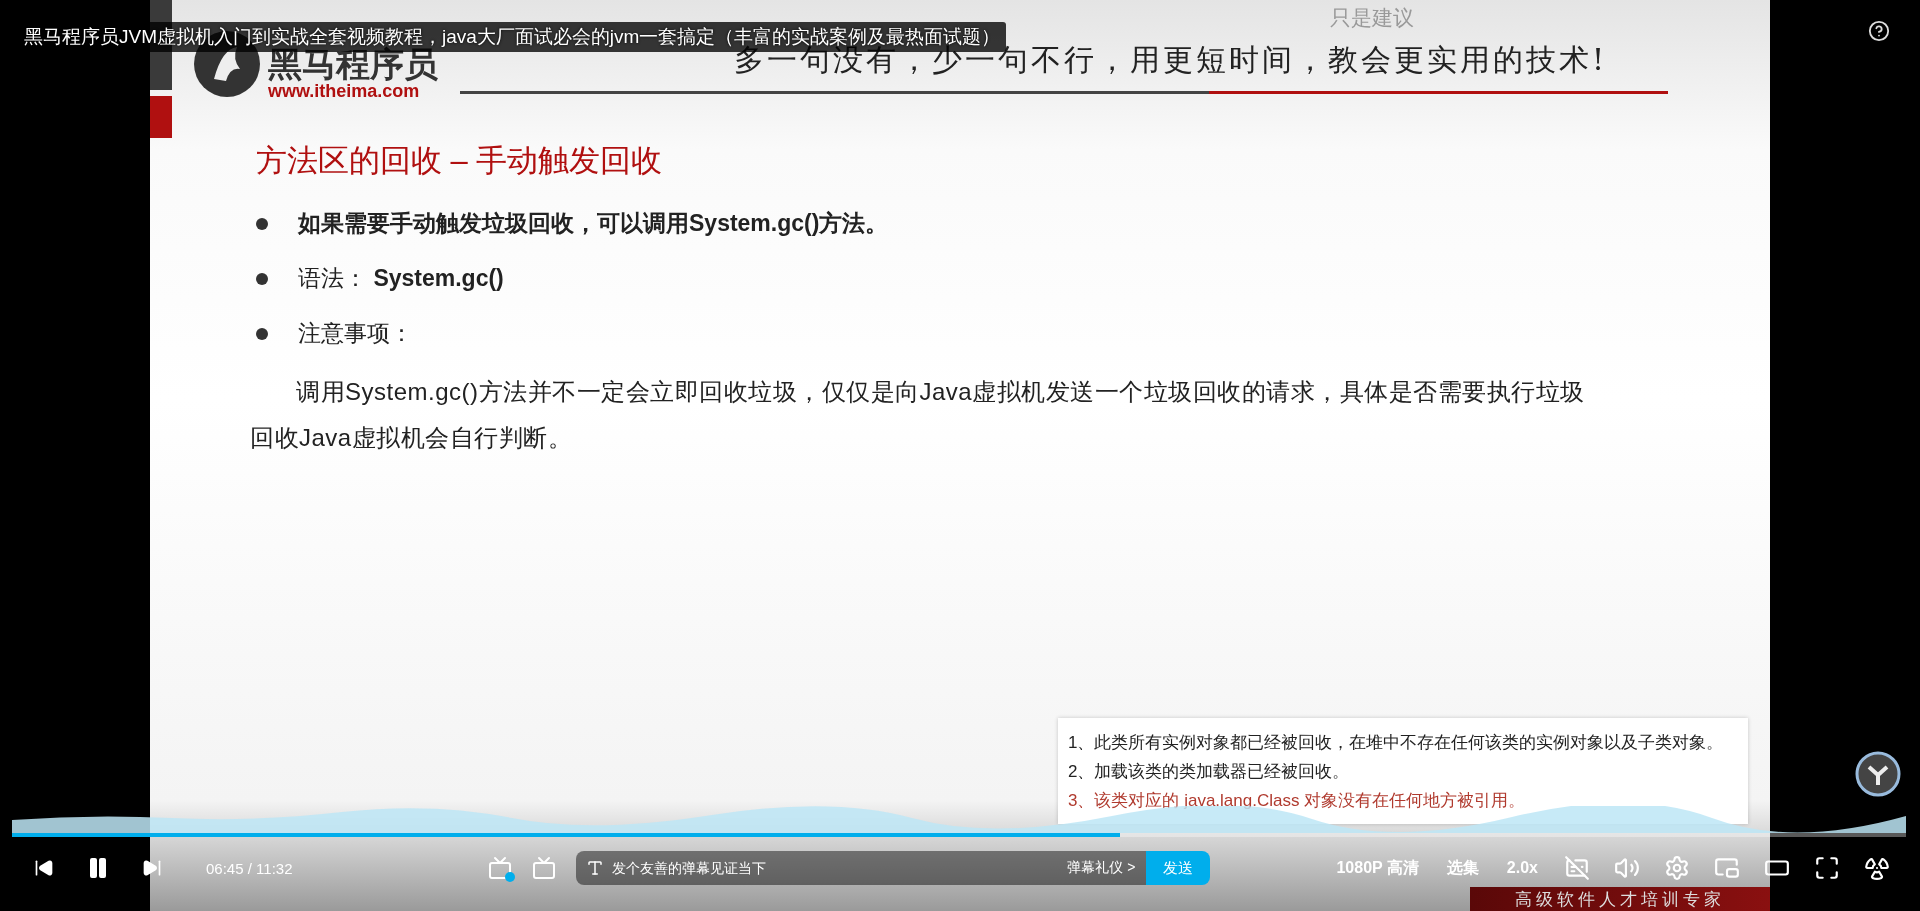 This screenshot has width=1920, height=911. I want to click on time-display: 06:45 / 11:32, so click(249, 868).